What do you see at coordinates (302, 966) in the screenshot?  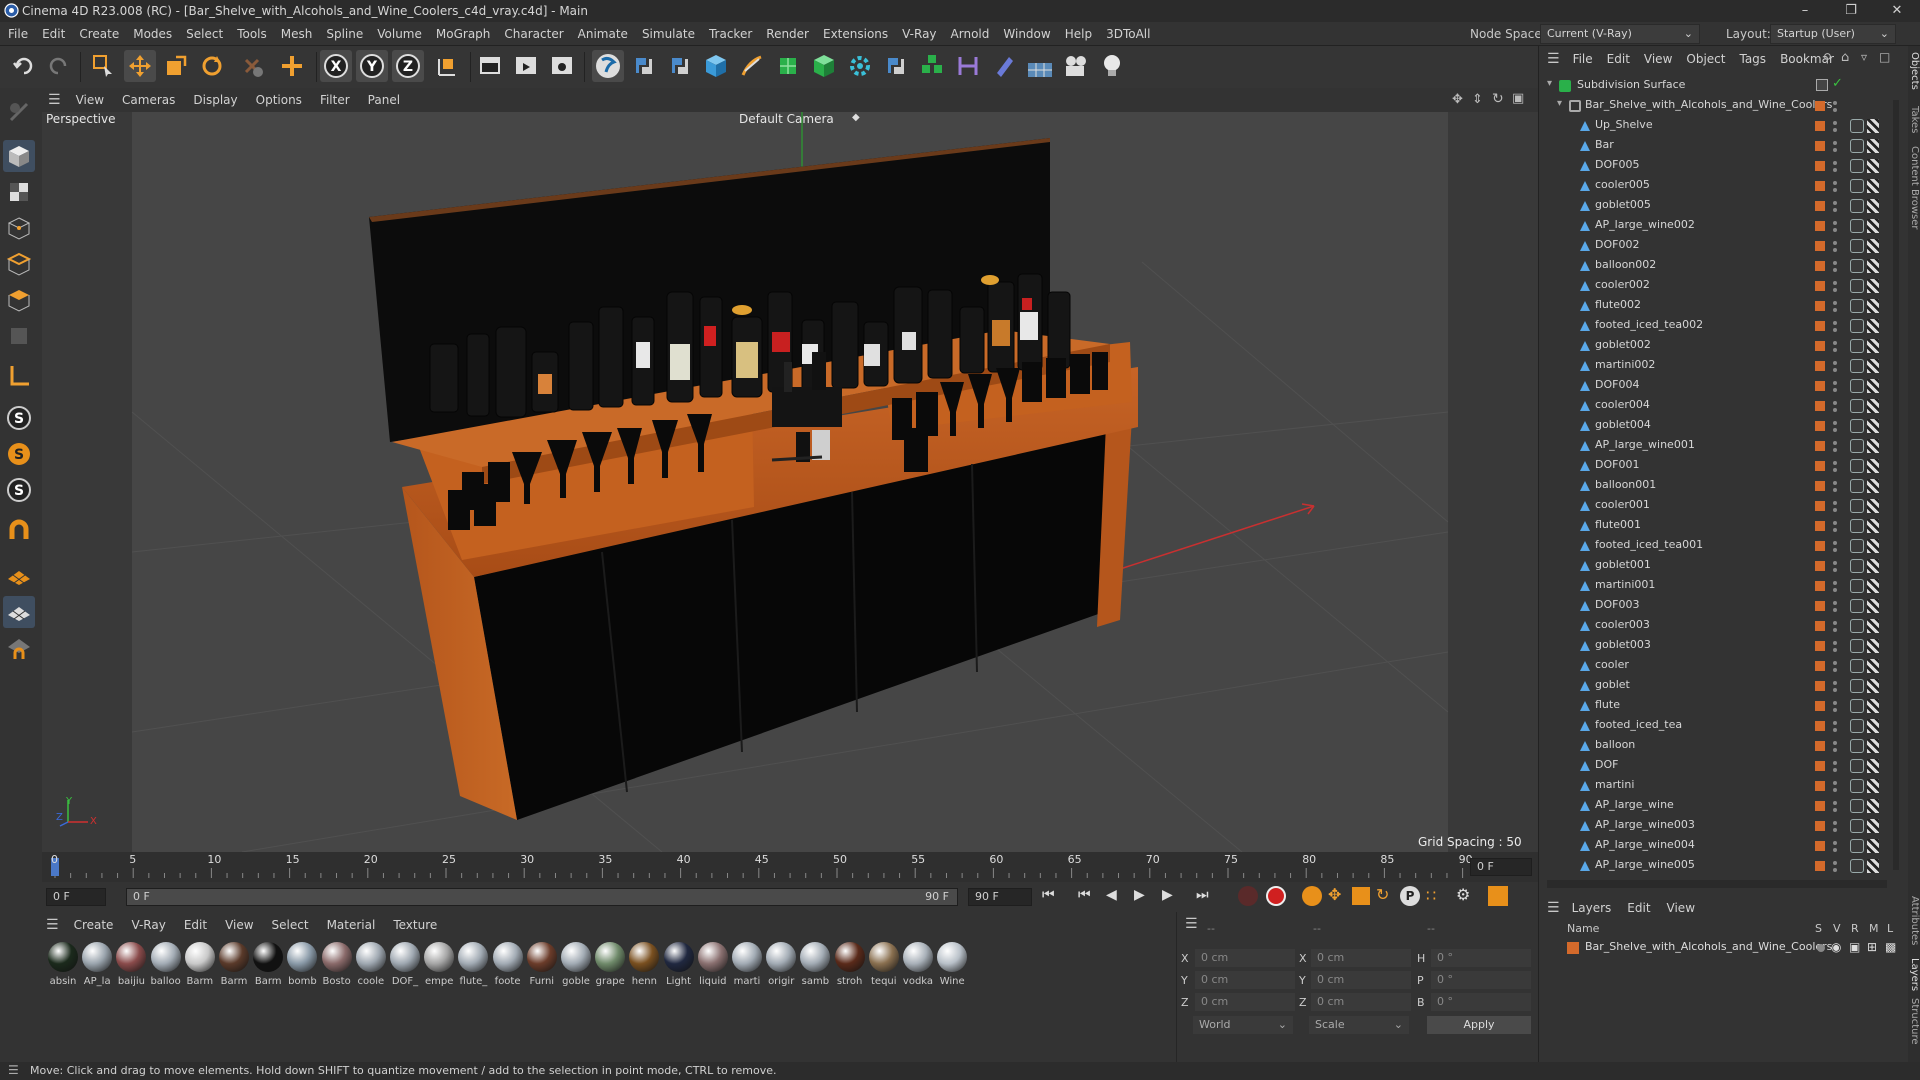 I see `material-swatch: bomb` at bounding box center [302, 966].